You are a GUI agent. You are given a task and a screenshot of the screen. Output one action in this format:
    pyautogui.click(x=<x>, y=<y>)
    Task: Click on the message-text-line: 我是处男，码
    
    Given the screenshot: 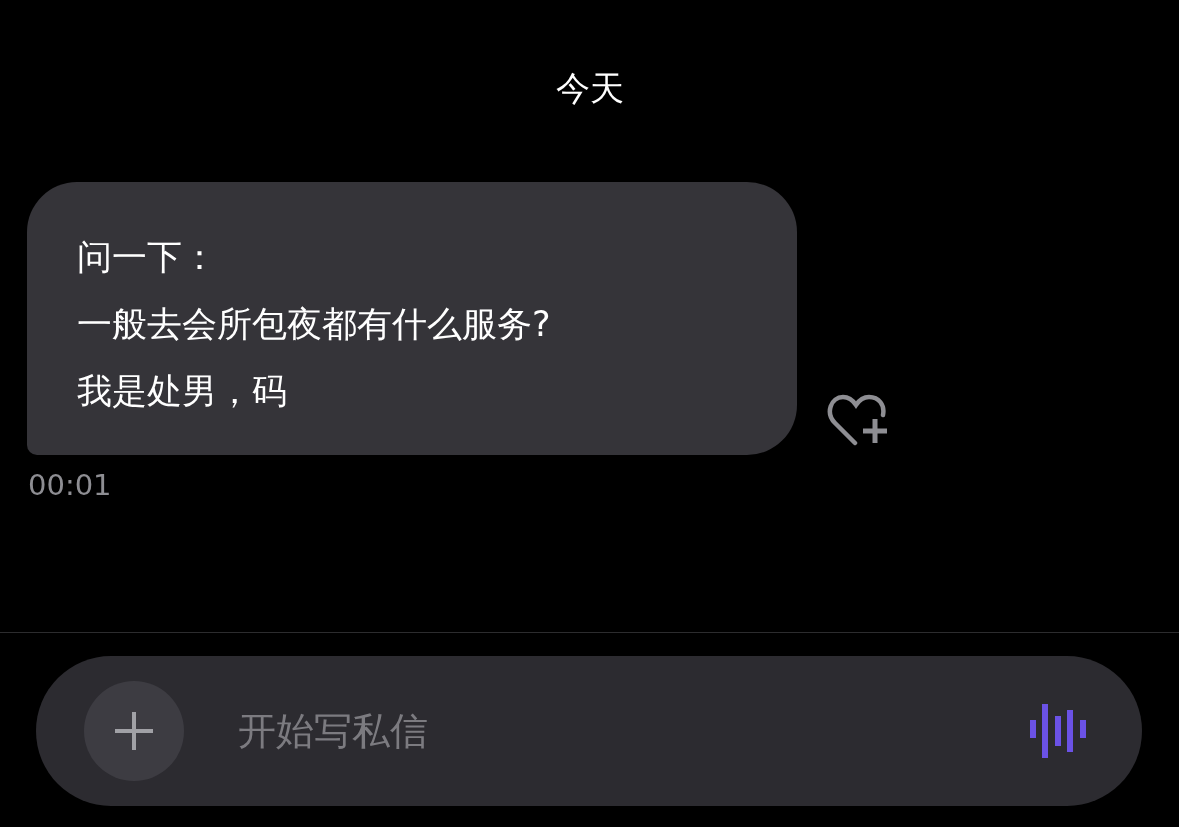 What is the action you would take?
    pyautogui.click(x=182, y=391)
    